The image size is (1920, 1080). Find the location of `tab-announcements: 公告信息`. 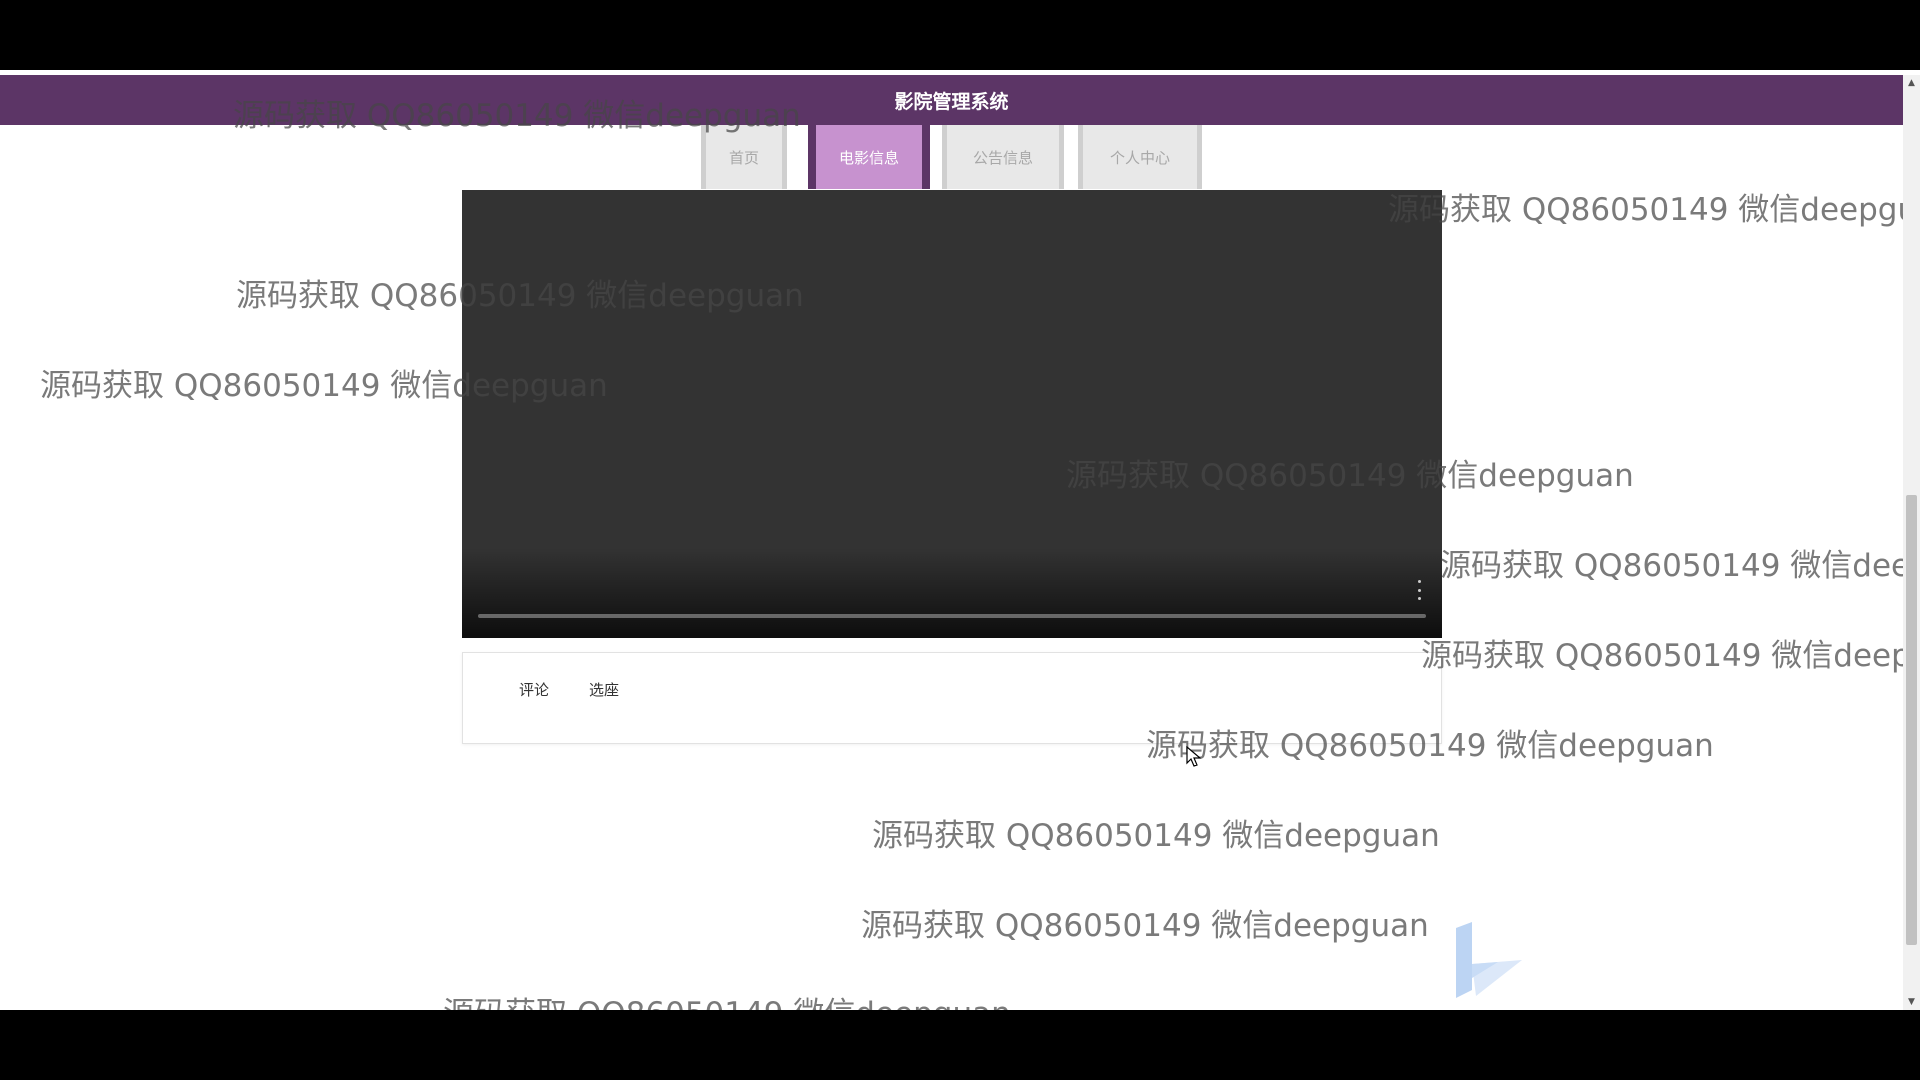

tab-announcements: 公告信息 is located at coordinates (1003, 157).